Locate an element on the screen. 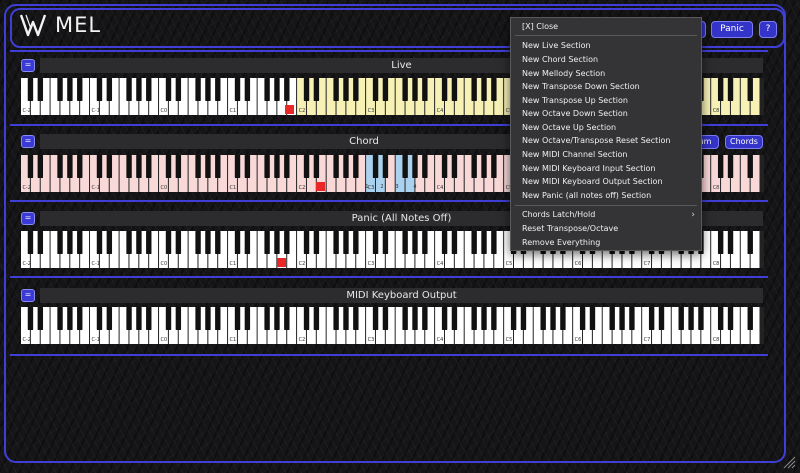 The height and width of the screenshot is (473, 800). menu-new-midi-keyboard-output-section: New MIDI Keyboard Output Section is located at coordinates (592, 182).